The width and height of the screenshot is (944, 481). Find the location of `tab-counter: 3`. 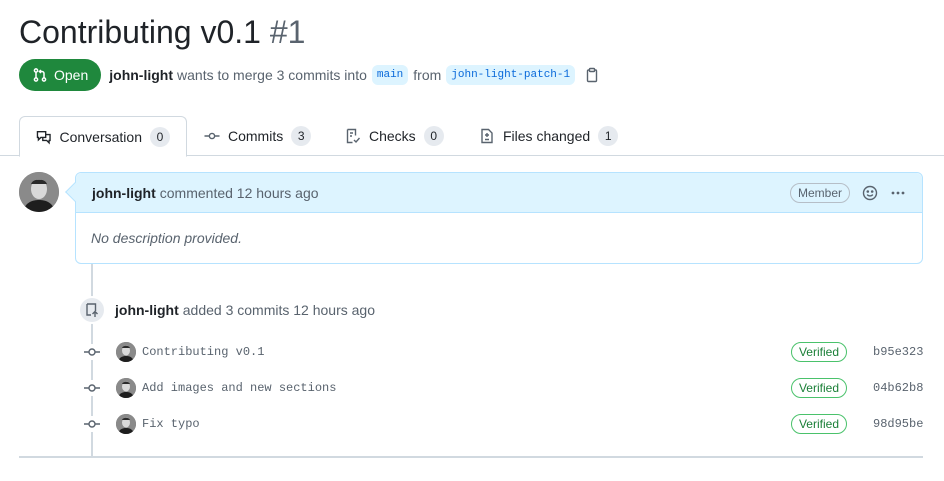

tab-counter: 3 is located at coordinates (301, 136).